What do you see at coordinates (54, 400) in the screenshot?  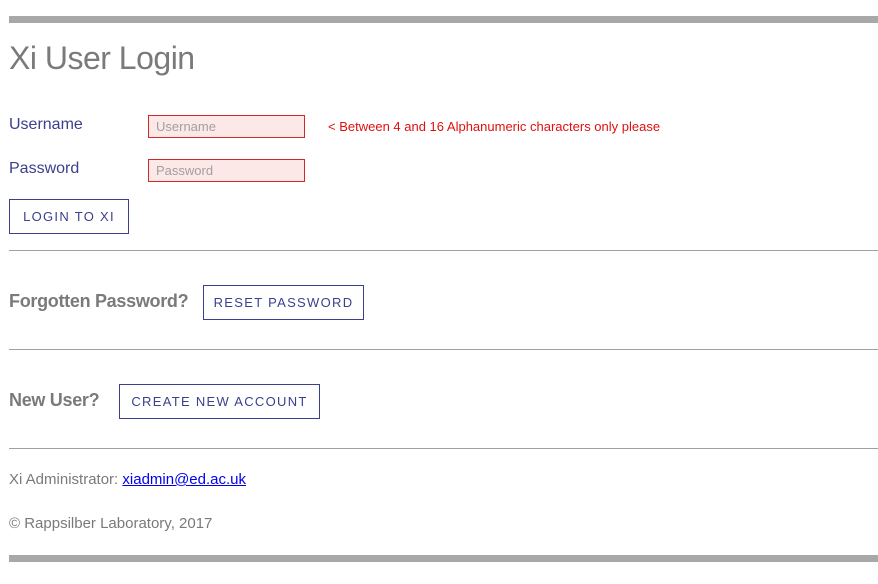 I see `new-user-heading: New User?` at bounding box center [54, 400].